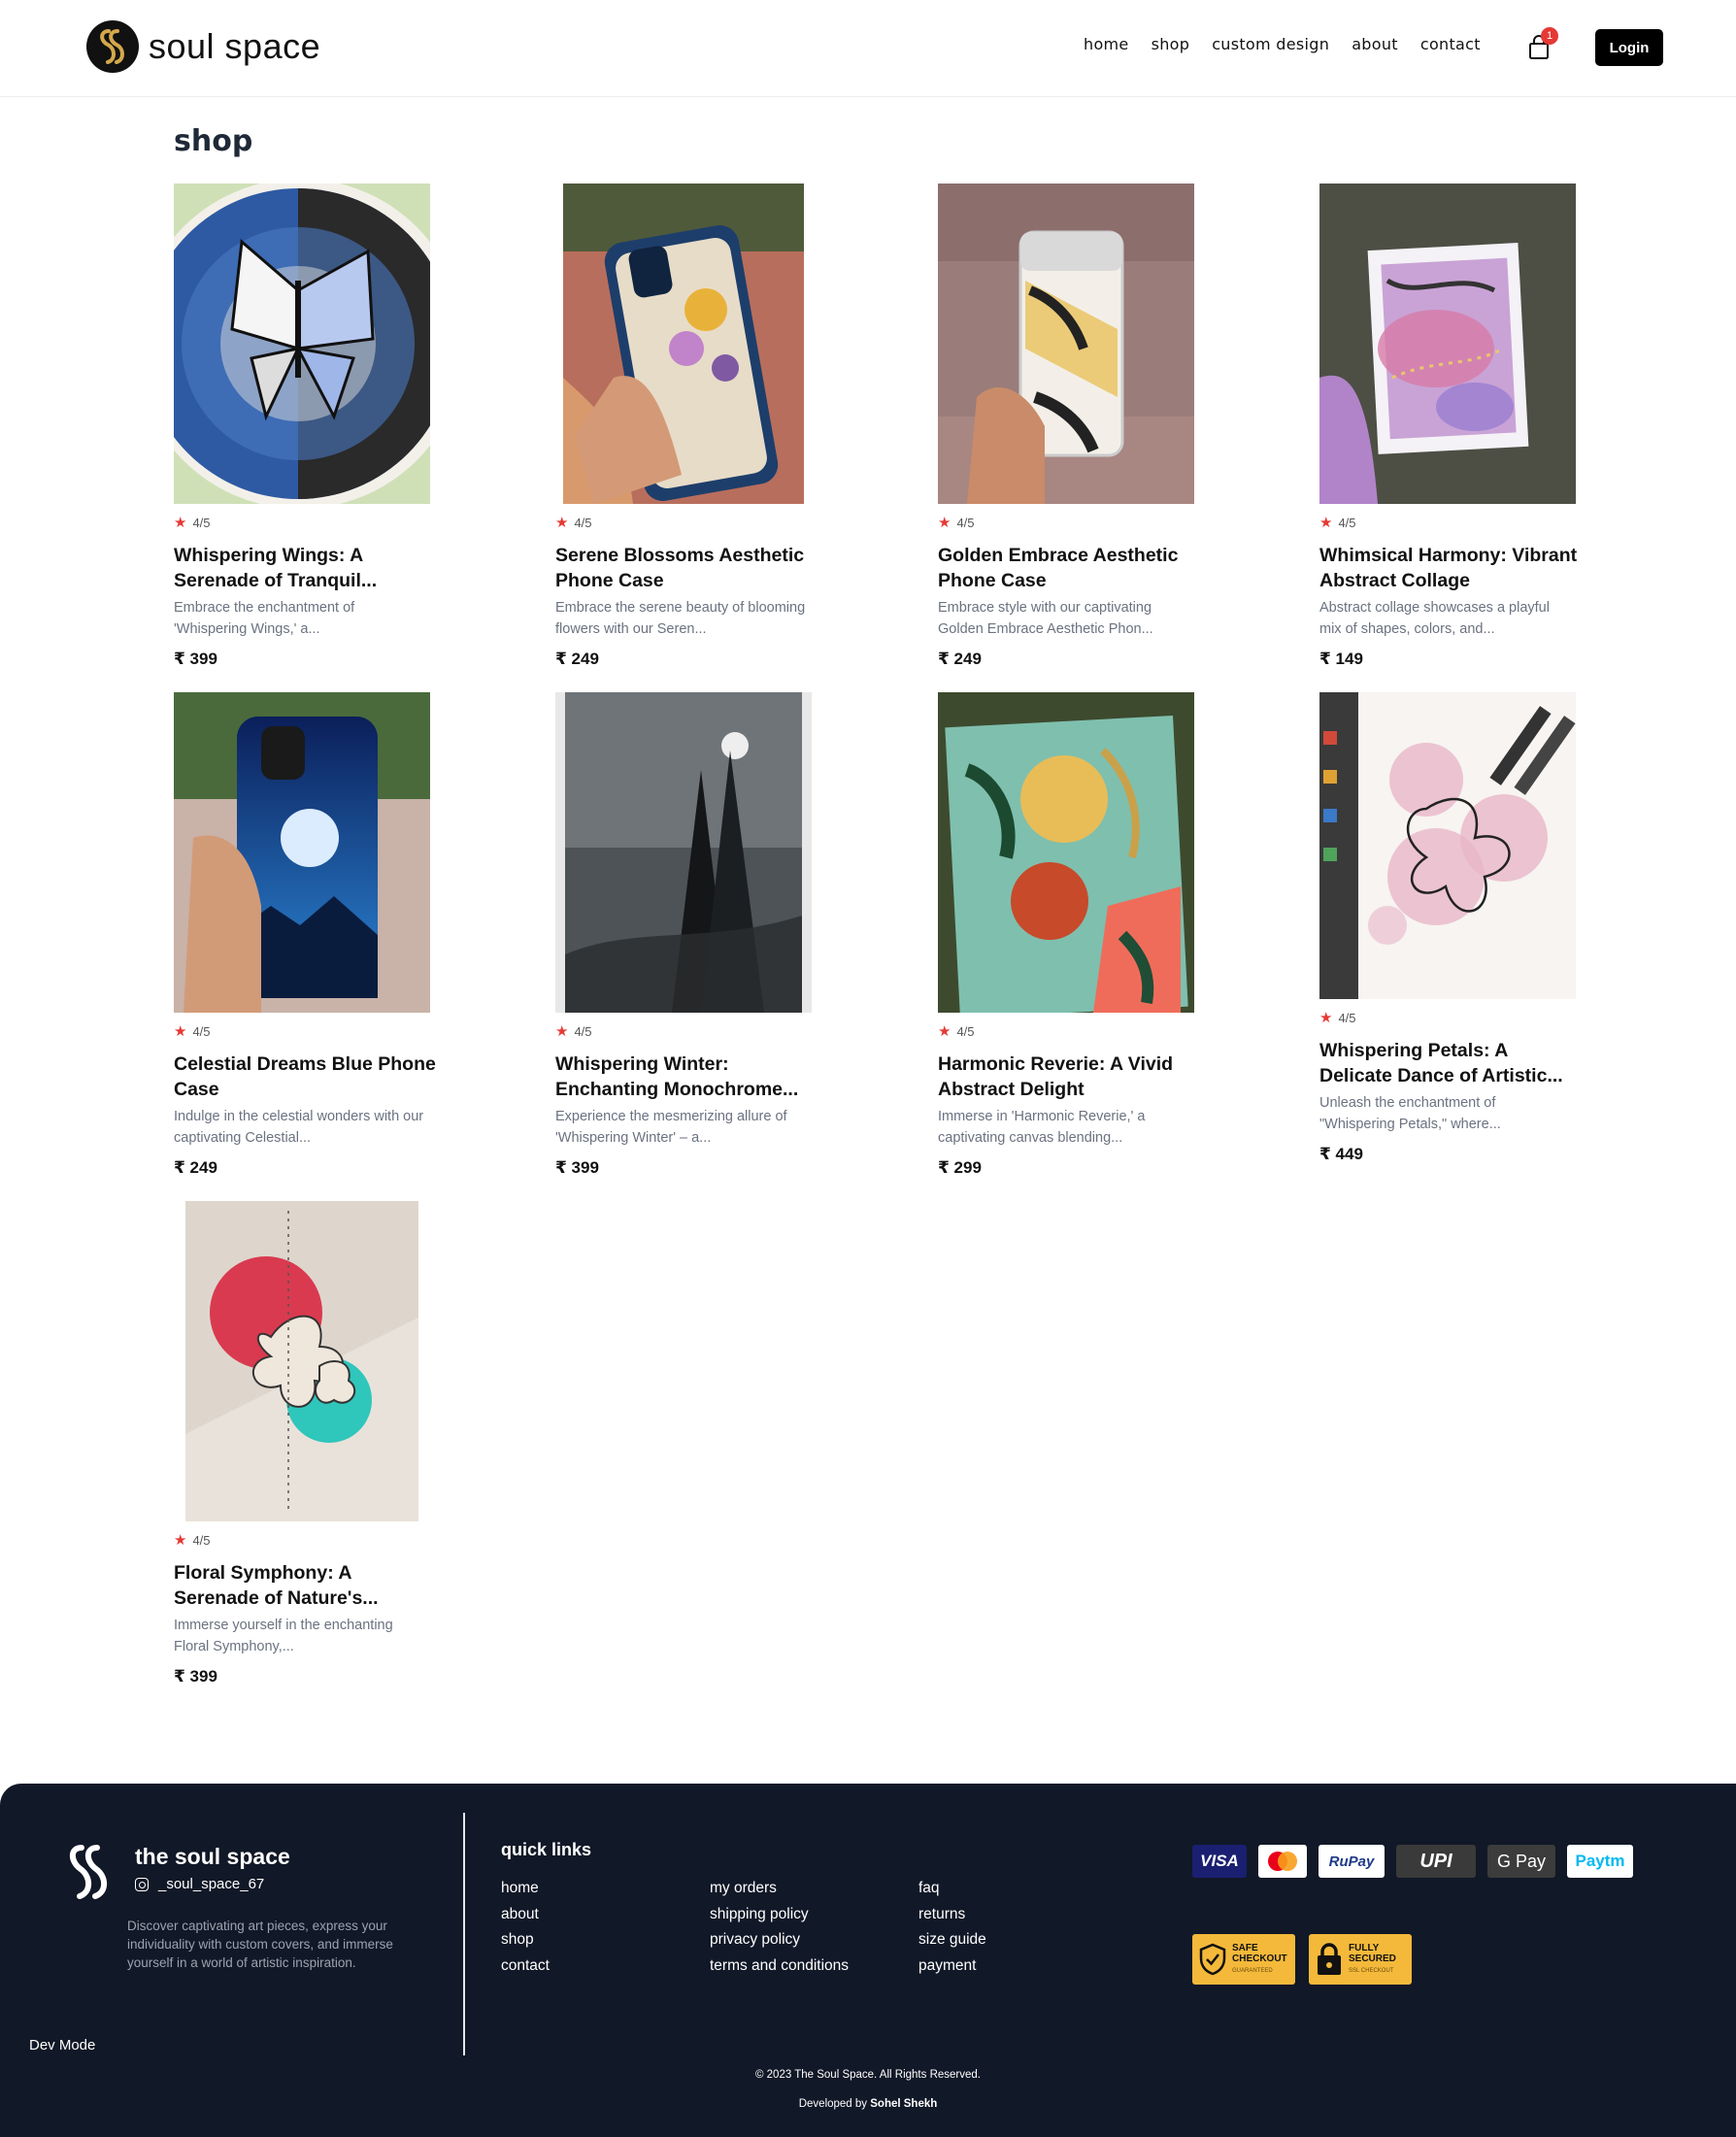  Describe the element at coordinates (211, 1884) in the screenshot. I see `instagram-handle: _soul_space_67` at that location.